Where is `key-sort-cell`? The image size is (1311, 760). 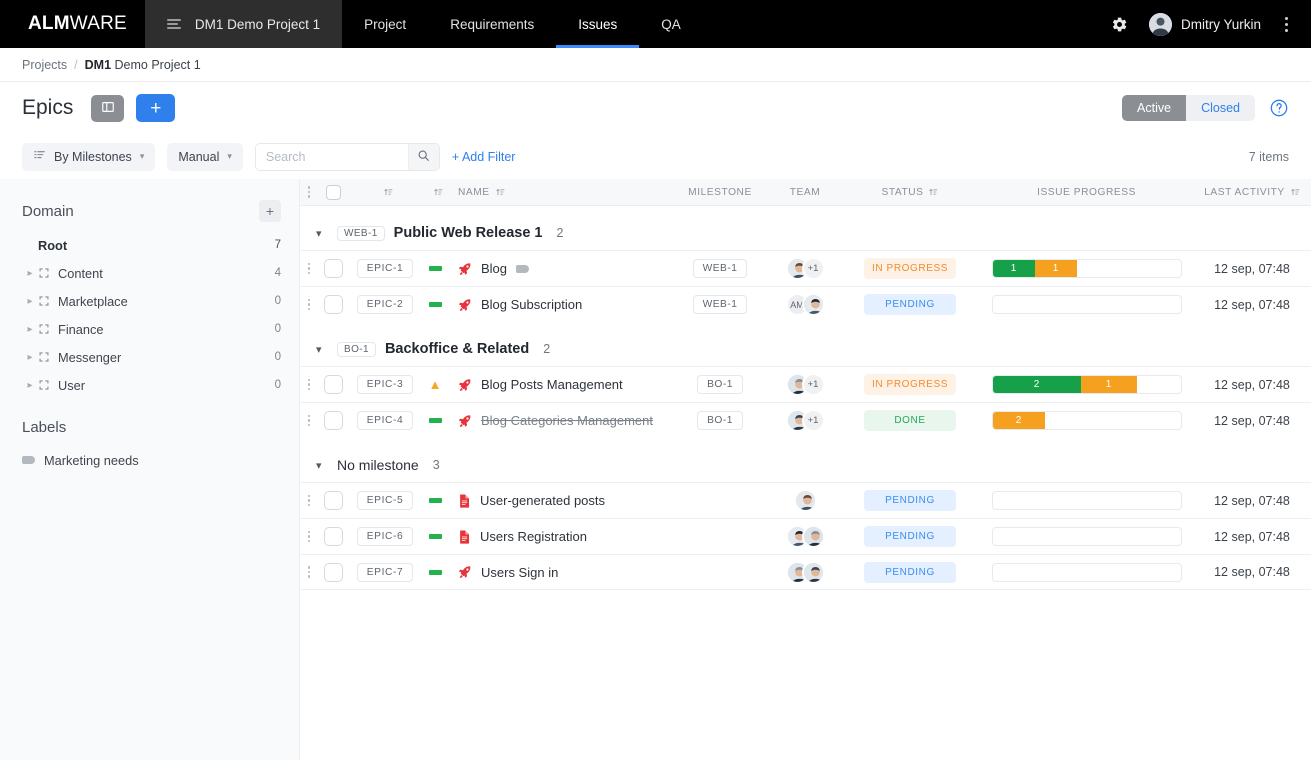 key-sort-cell is located at coordinates (385, 192).